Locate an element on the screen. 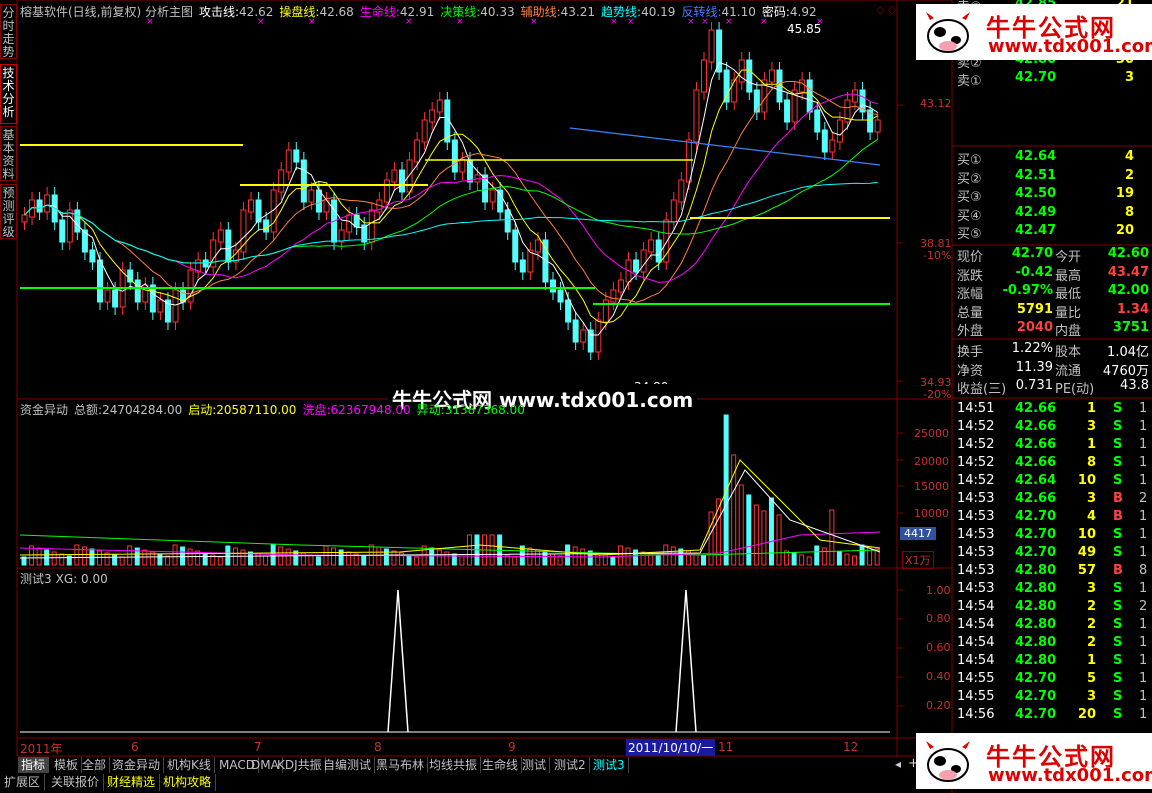 The height and width of the screenshot is (793, 1152). tick-volume: 57 is located at coordinates (1086, 570).